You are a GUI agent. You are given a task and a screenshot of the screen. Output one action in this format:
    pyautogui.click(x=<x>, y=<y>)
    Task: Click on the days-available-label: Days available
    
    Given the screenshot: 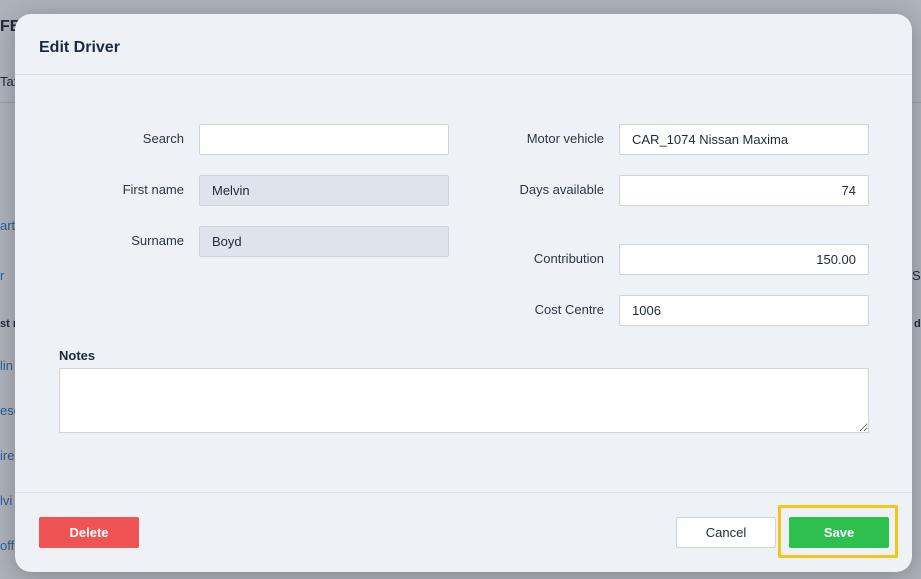 What is the action you would take?
    pyautogui.click(x=561, y=189)
    